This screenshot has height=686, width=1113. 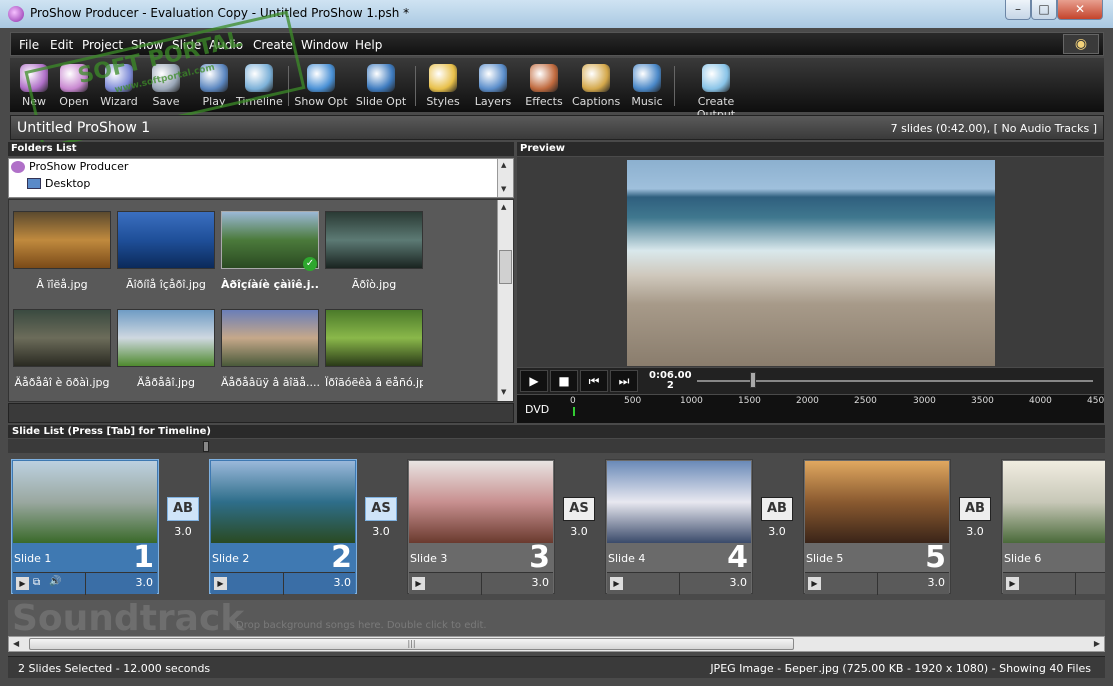 I want to click on toolbar-new: New, so click(x=34, y=84).